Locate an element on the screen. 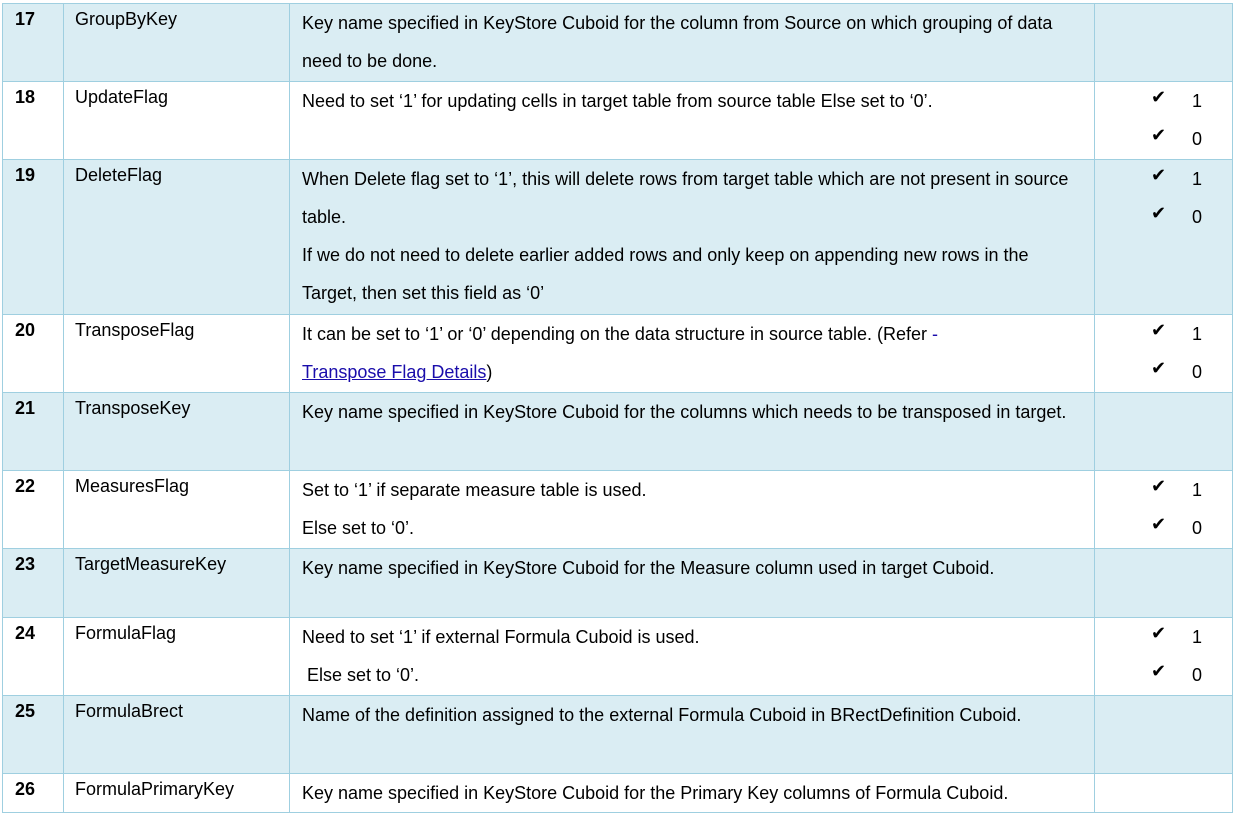 The width and height of the screenshot is (1233, 816). row-number: 24 is located at coordinates (33, 656).